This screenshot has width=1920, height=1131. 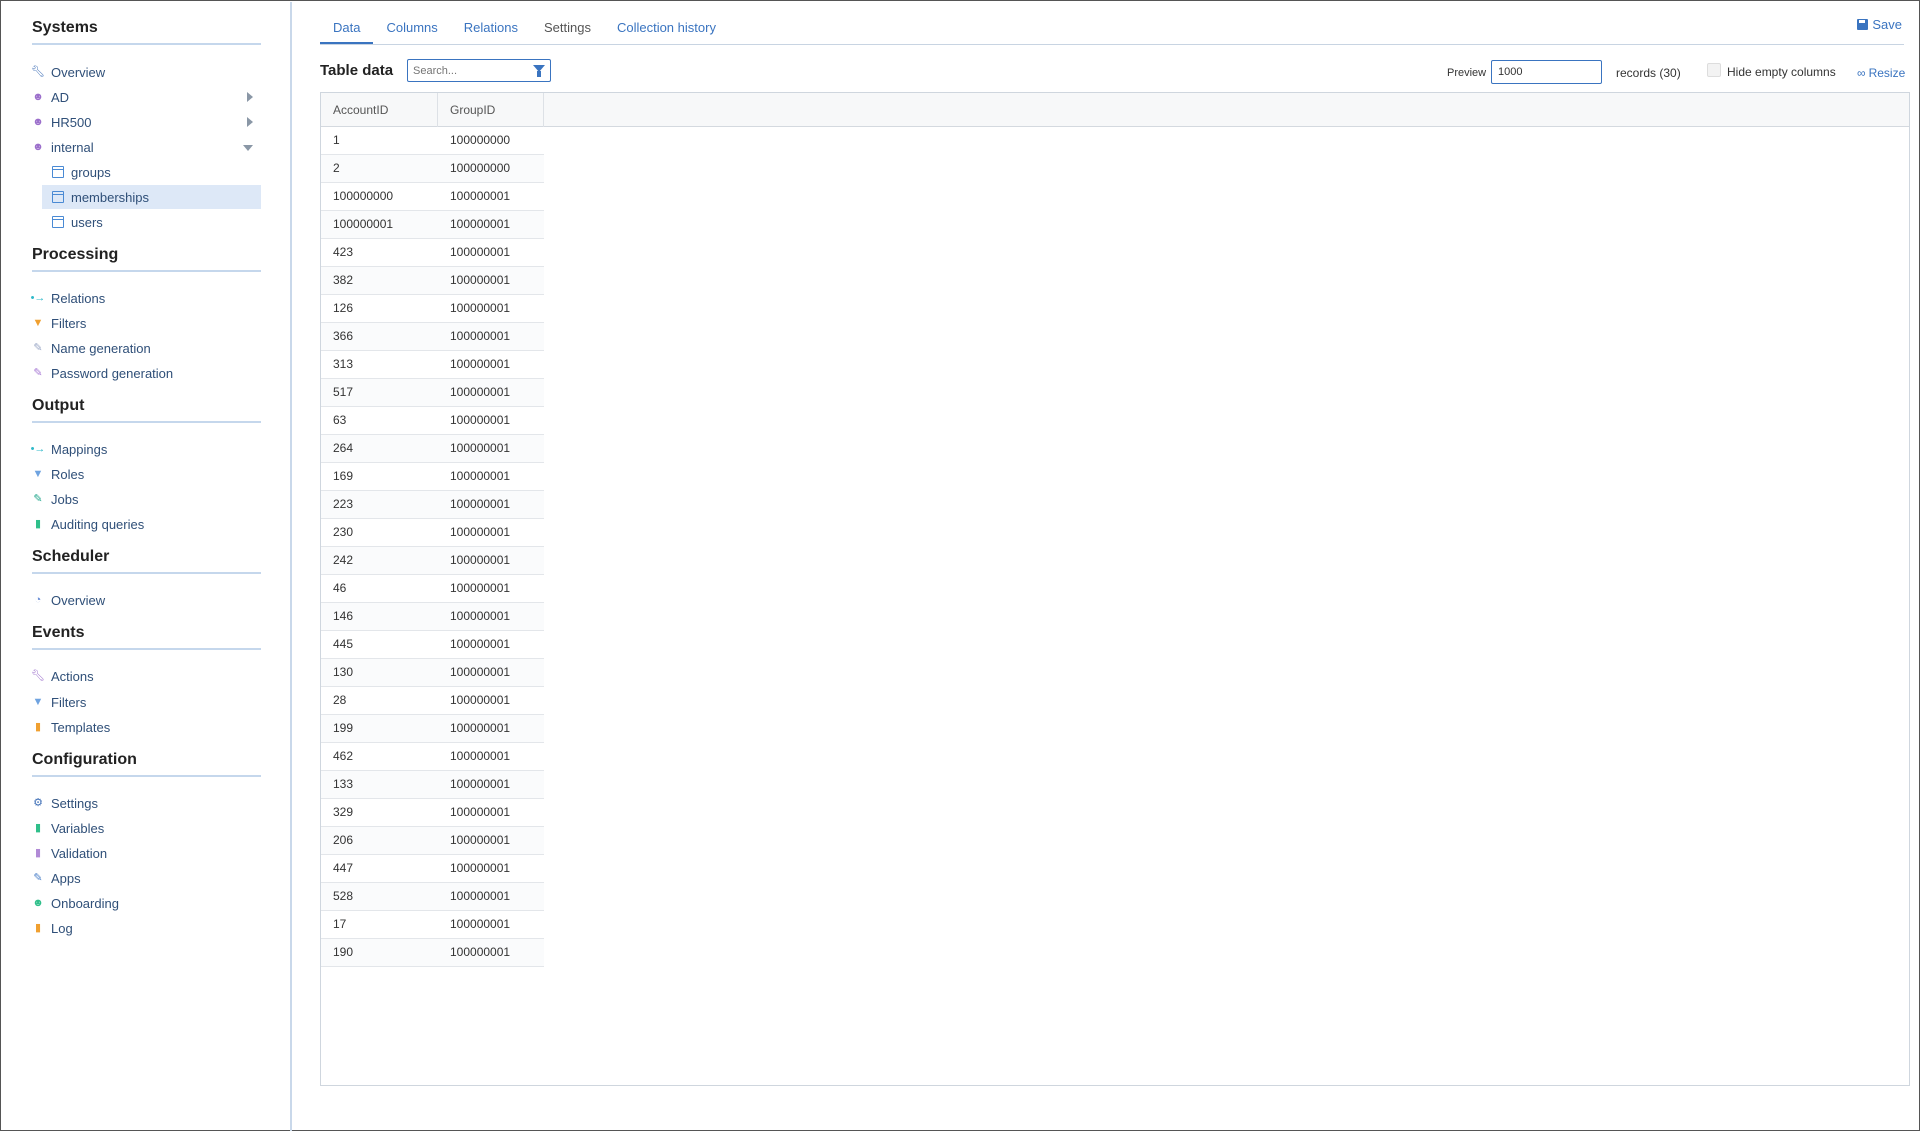 I want to click on sidebar-item-jobs: ✎ Jobs, so click(x=146, y=499).